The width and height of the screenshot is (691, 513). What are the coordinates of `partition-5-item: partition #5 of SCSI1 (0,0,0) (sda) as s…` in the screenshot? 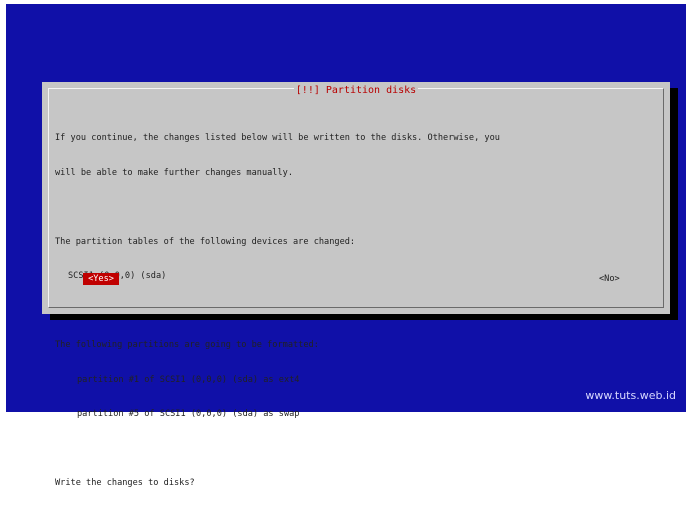 It's located at (188, 414).